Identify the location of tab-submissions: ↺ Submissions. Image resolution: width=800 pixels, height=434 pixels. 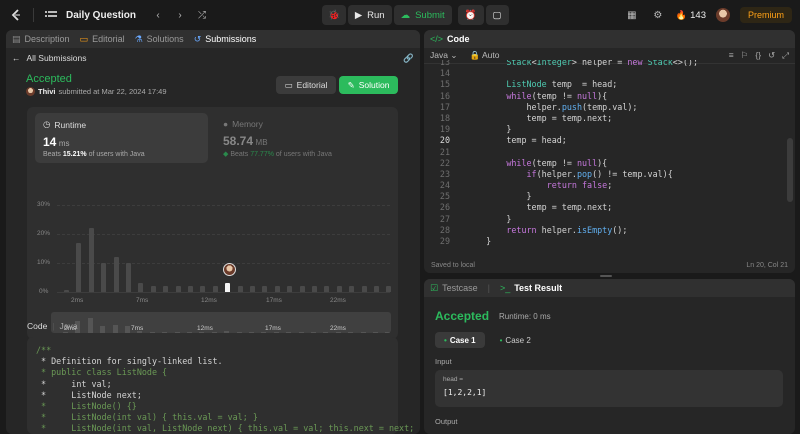
(225, 39).